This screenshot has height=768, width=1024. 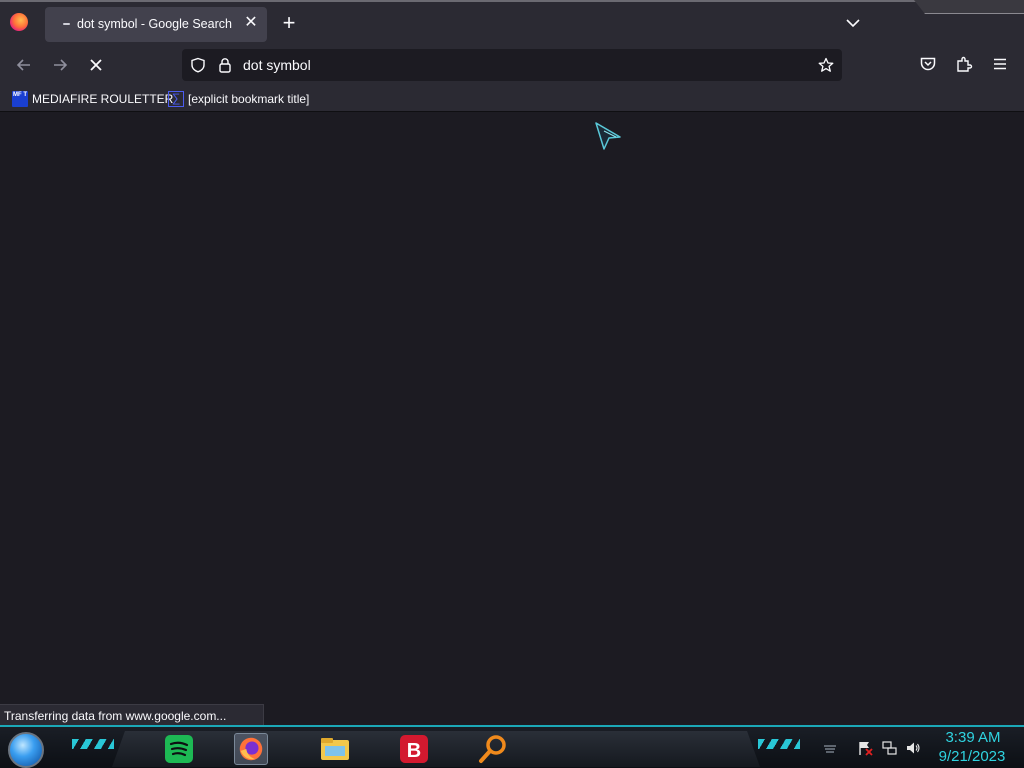 I want to click on back-icon, so click(x=24, y=65).